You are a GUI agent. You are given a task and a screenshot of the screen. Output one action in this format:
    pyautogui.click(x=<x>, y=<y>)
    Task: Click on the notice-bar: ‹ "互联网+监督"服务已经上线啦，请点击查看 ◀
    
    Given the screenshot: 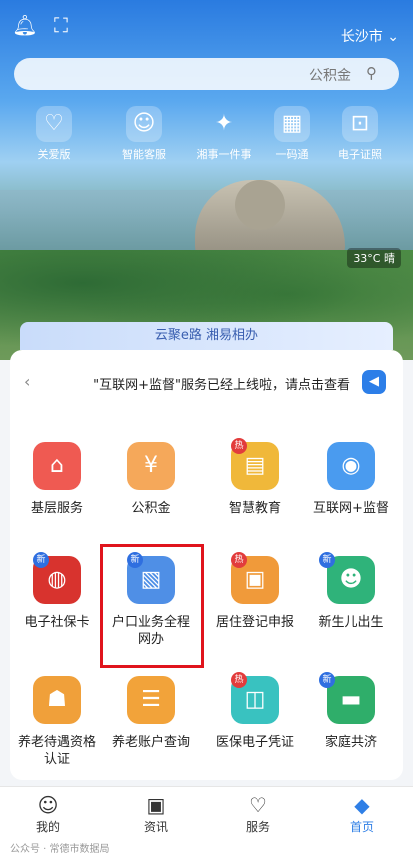 What is the action you would take?
    pyautogui.click(x=207, y=383)
    